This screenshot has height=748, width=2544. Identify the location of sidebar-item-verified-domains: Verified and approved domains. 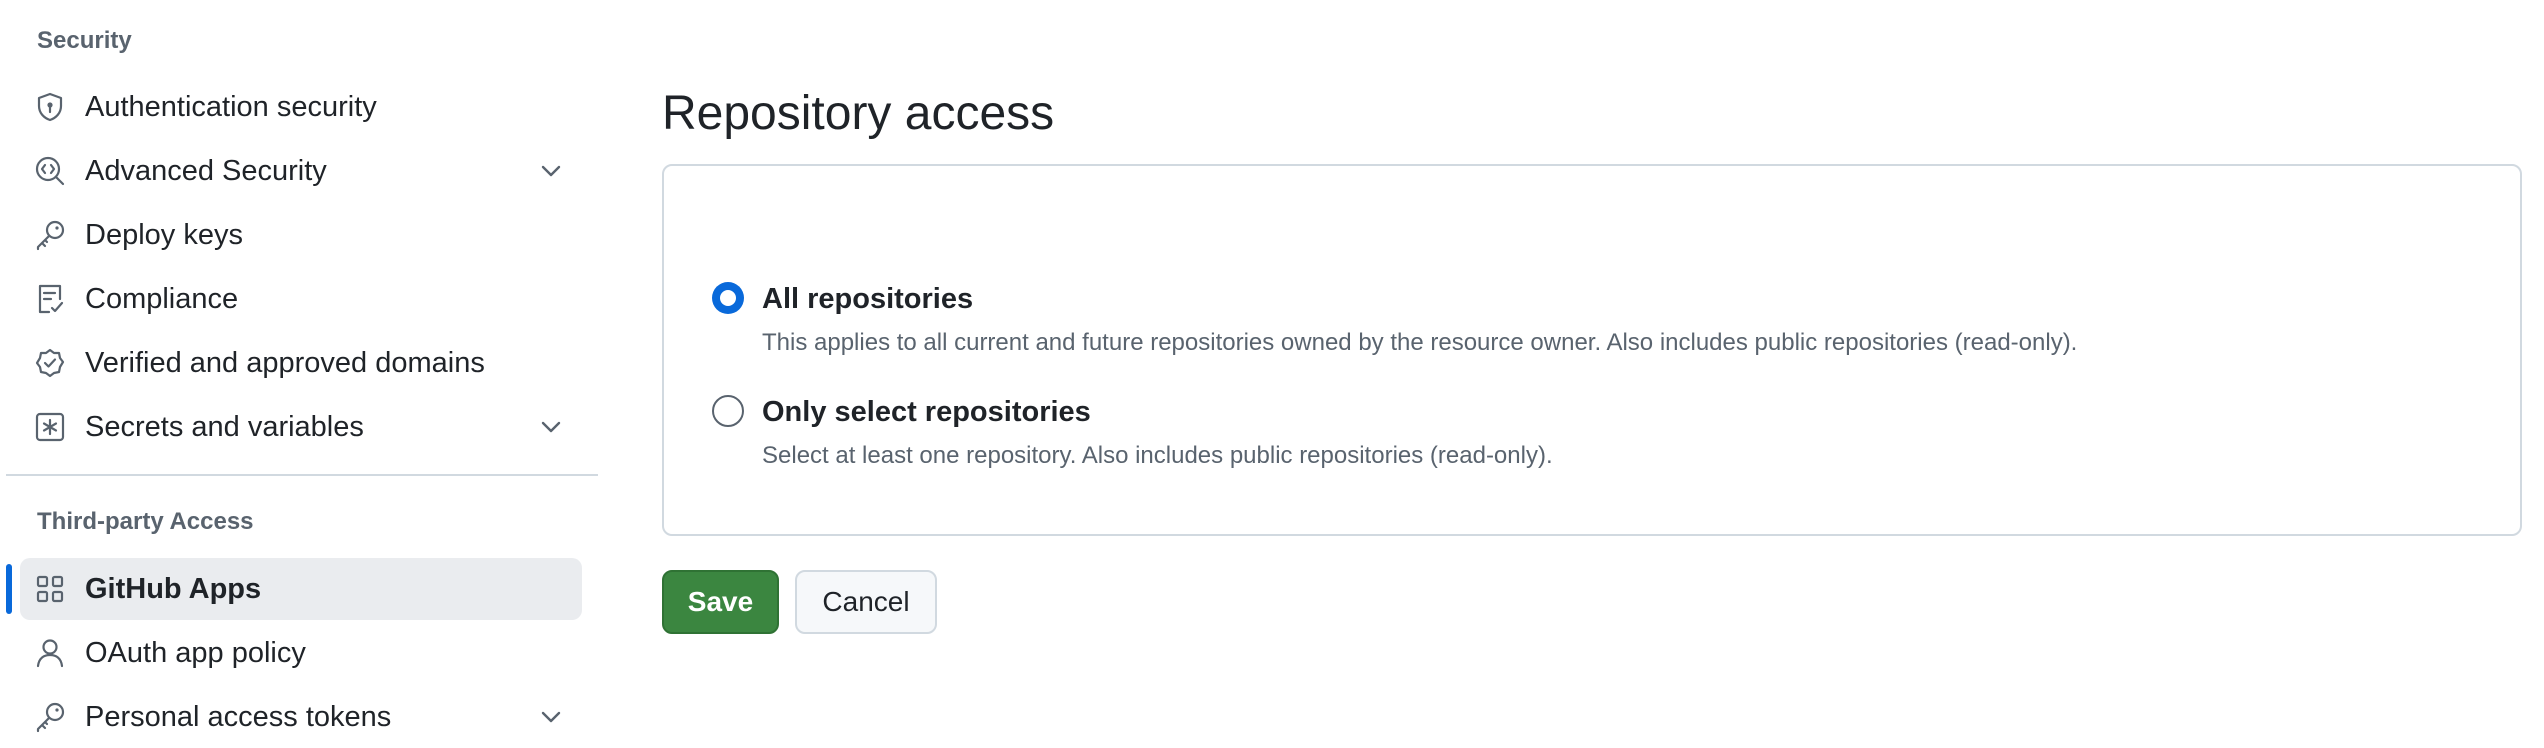
(301, 363).